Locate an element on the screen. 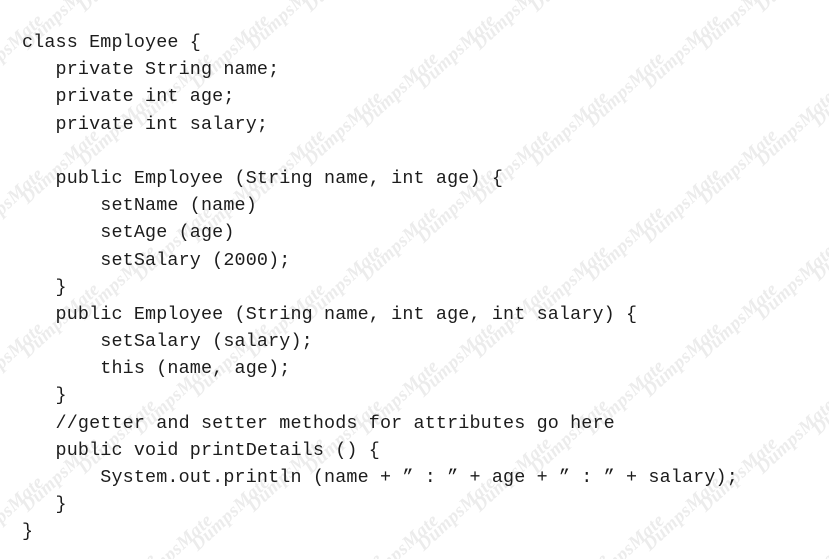  code-line: public void printDetails () { is located at coordinates (201, 450).